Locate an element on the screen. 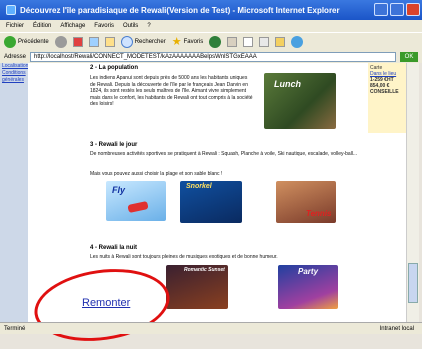 This screenshot has height=349, width=422. link-localisation: Localisation is located at coordinates (15, 66).